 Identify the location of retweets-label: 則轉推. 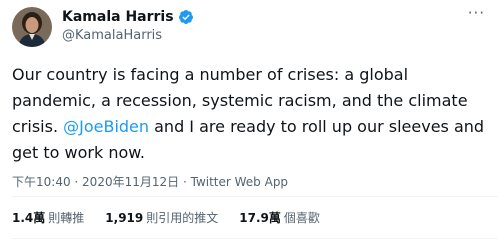
(66, 218).